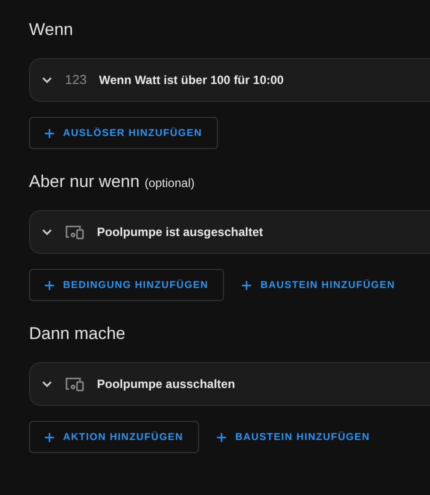 This screenshot has width=430, height=495. Describe the element at coordinates (114, 437) in the screenshot. I see `add-button: AKTION HINZUFÜGEN` at that location.